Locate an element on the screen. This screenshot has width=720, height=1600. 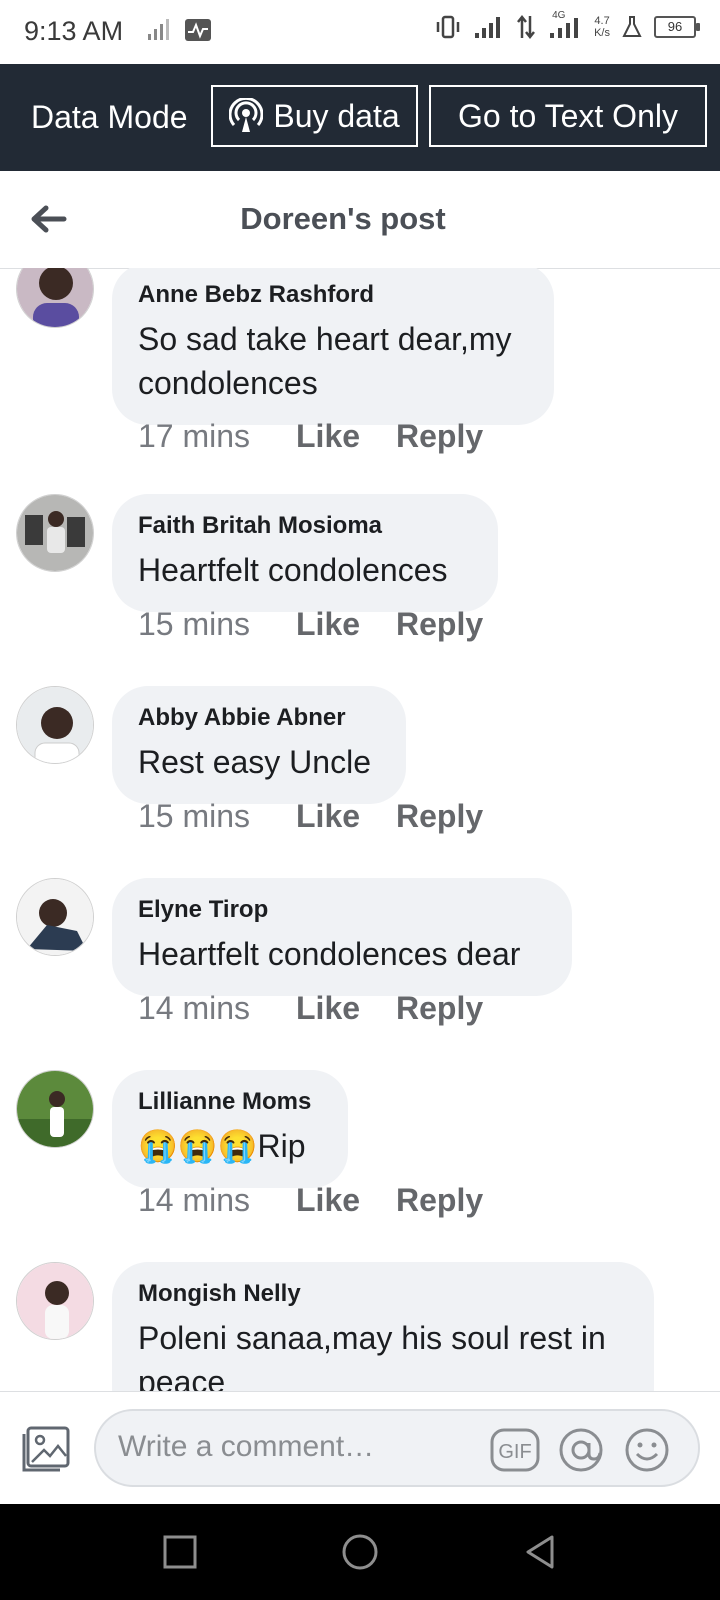
emoji-icon is located at coordinates (647, 1450).